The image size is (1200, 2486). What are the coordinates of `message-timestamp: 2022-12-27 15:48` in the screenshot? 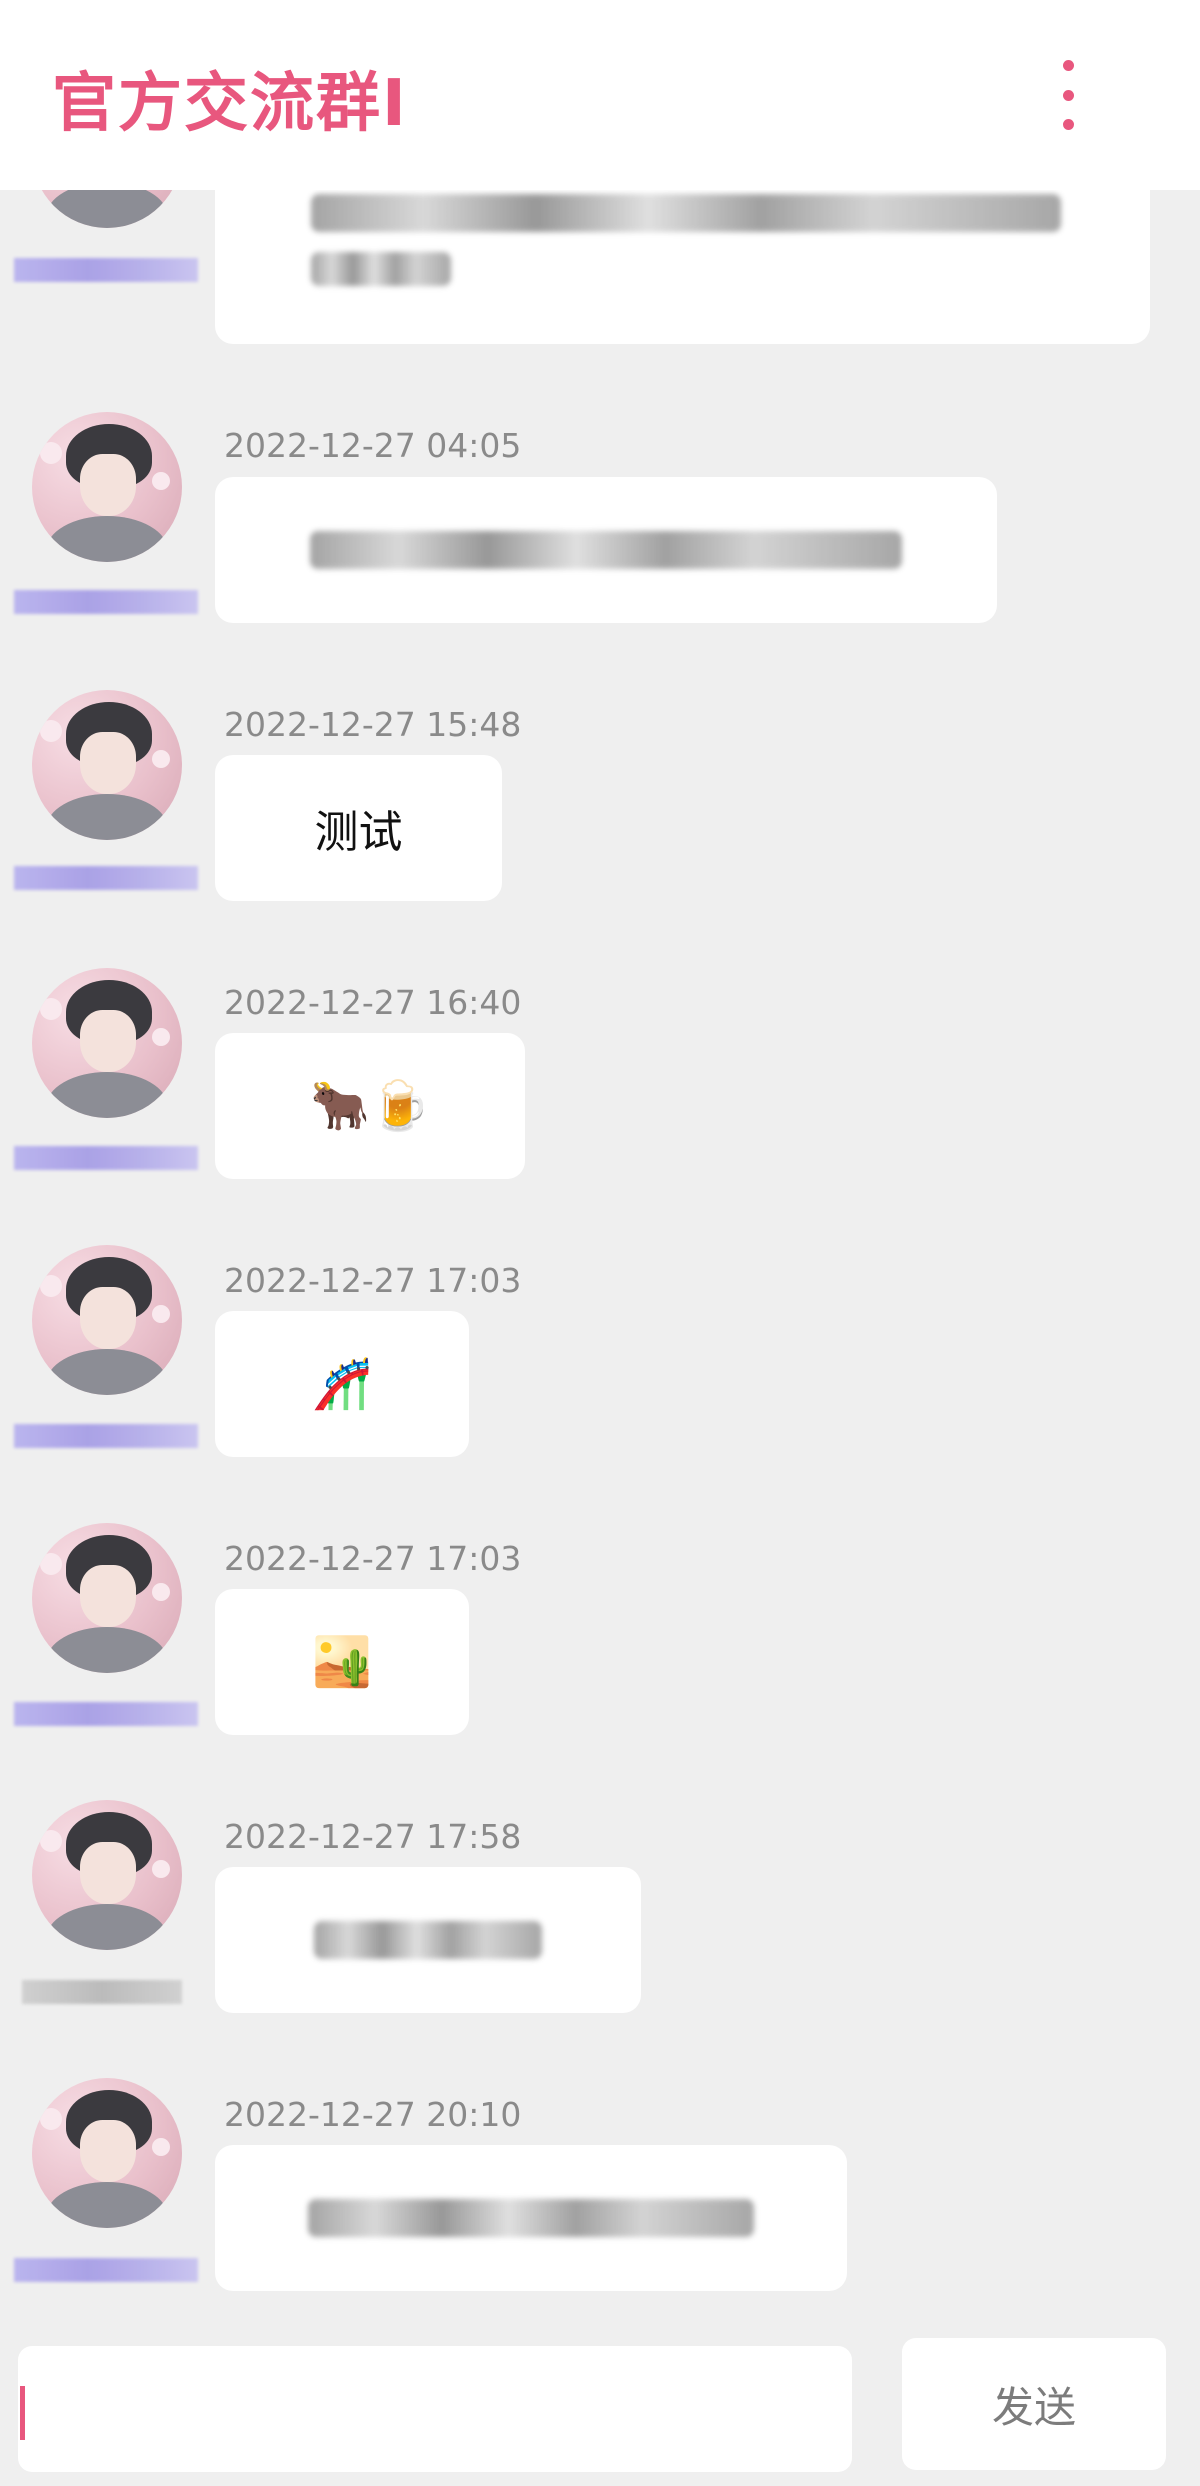 It's located at (373, 724).